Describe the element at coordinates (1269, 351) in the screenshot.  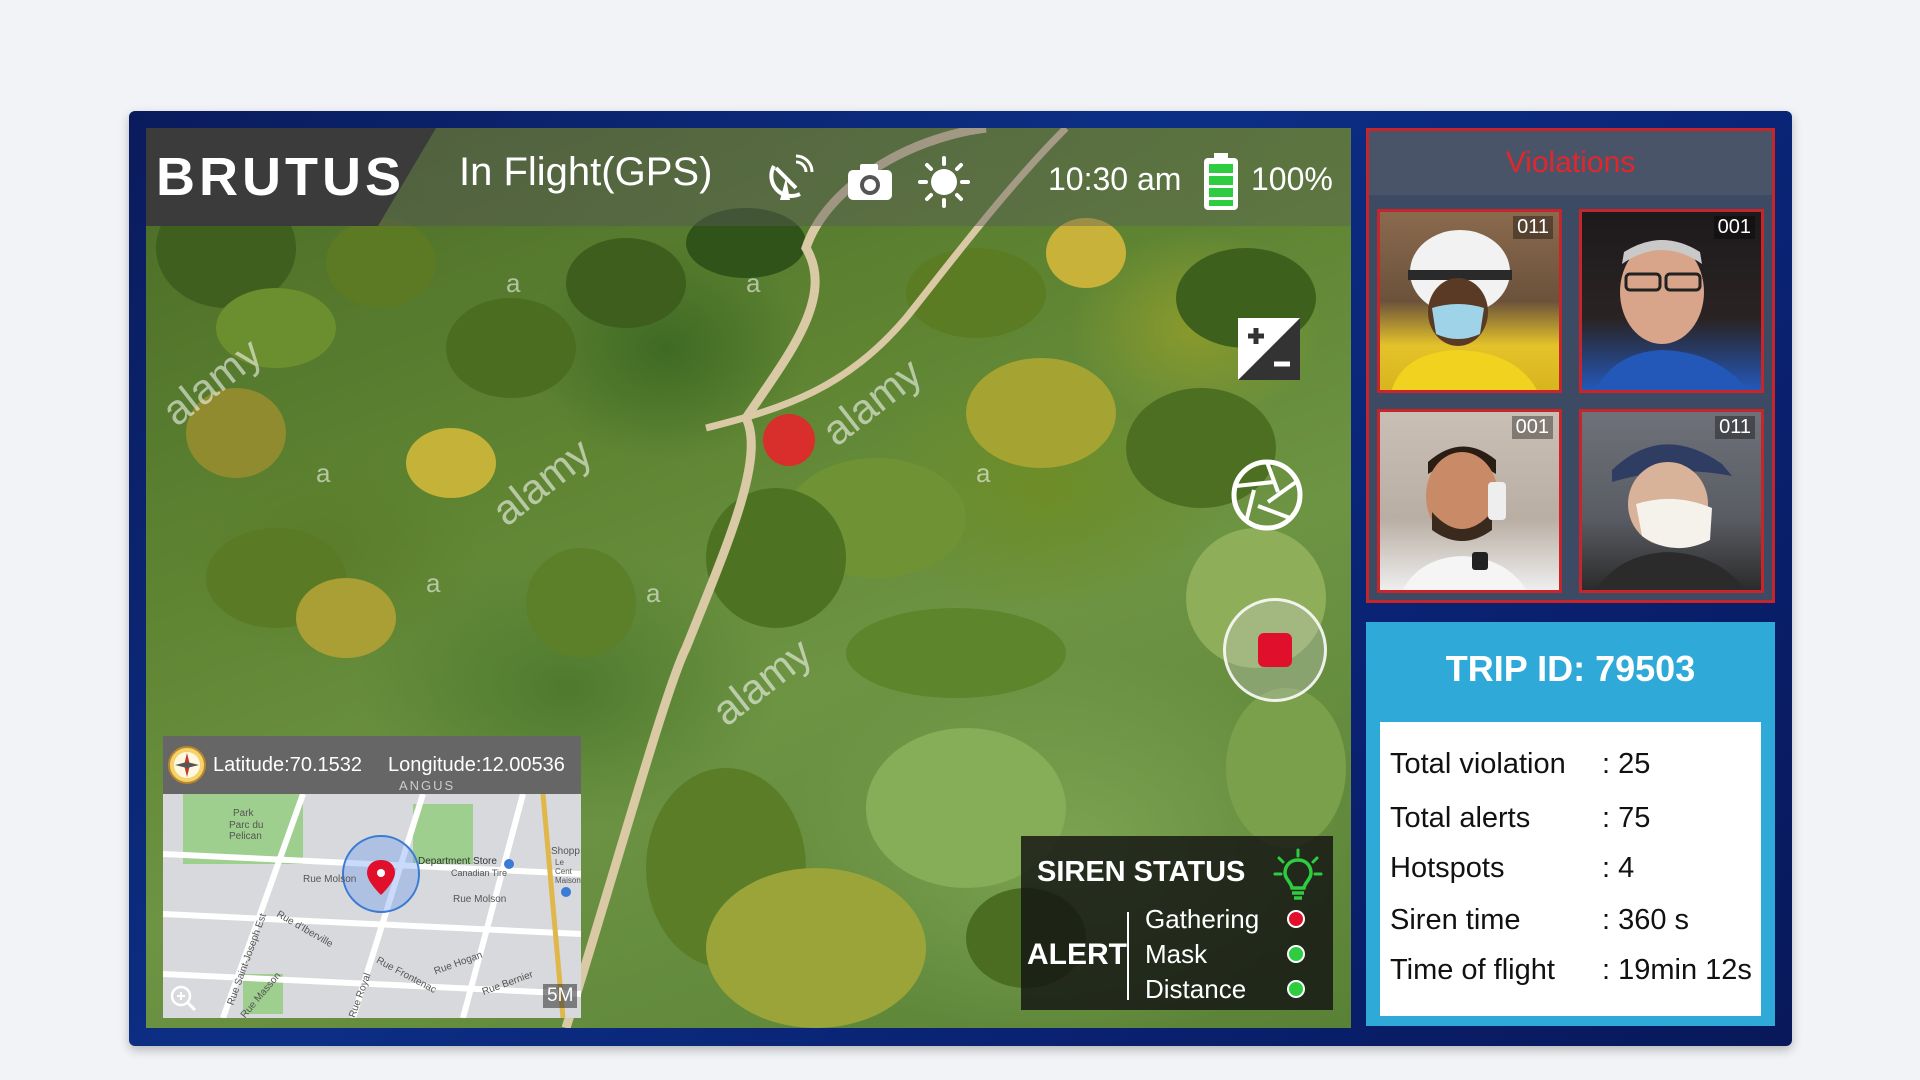
I see `exposure-icon` at that location.